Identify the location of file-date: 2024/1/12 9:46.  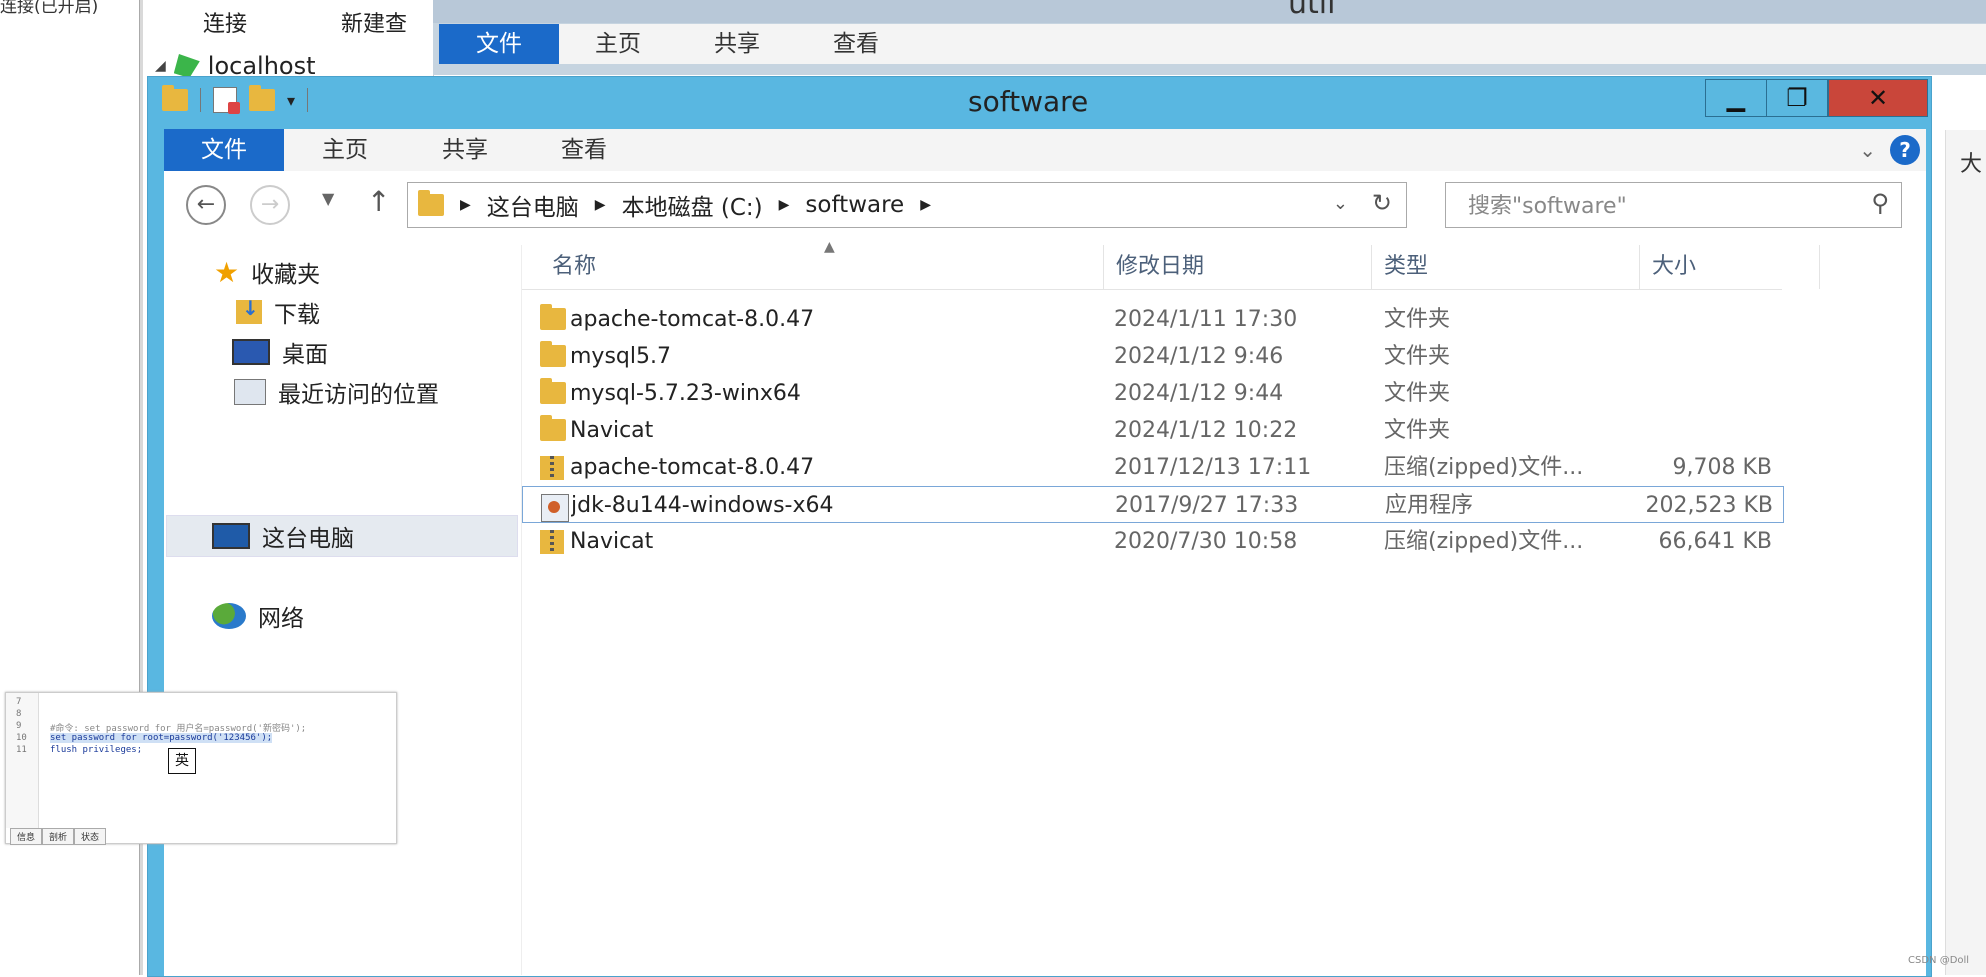
(1199, 356).